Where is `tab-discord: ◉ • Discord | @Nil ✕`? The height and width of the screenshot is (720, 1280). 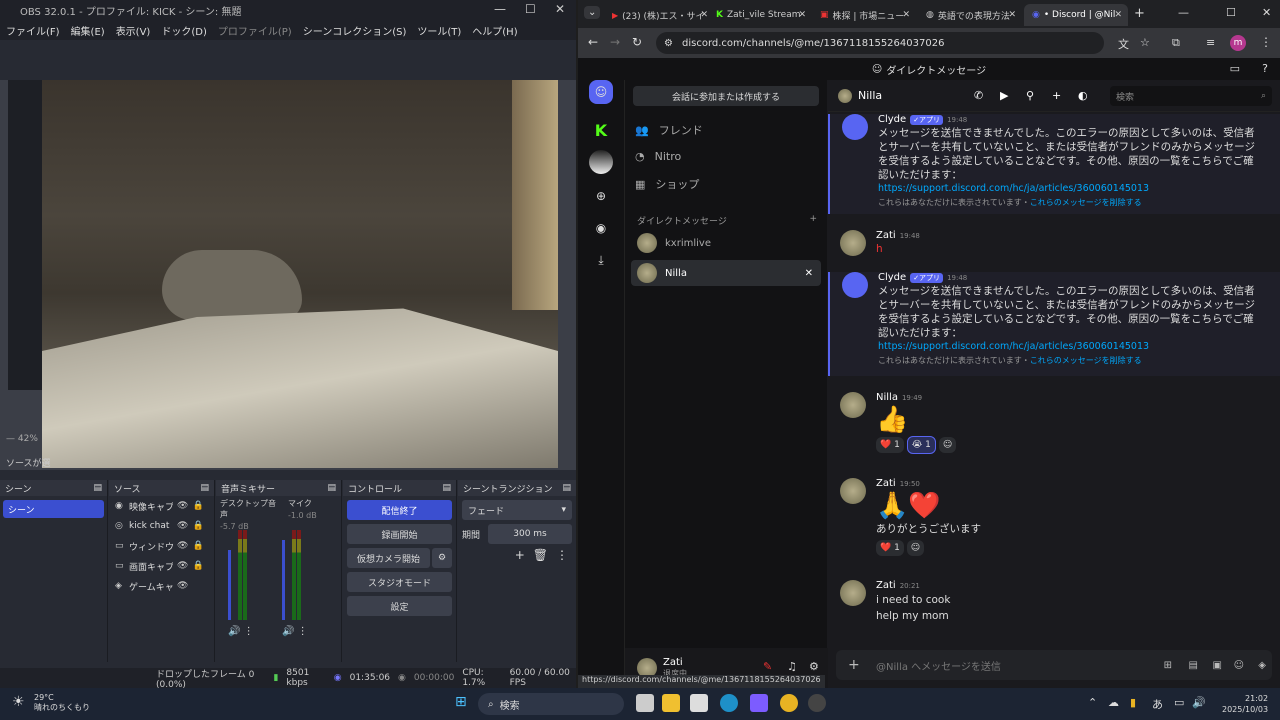
tab-discord: ◉ • Discord | @Nil ✕ is located at coordinates (1076, 15).